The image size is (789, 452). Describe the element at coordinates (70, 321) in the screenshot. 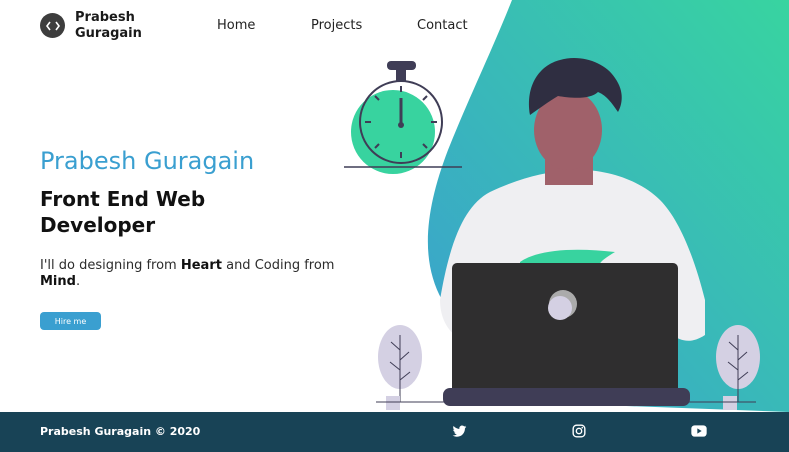

I see `hire-me-button: Hire me` at that location.